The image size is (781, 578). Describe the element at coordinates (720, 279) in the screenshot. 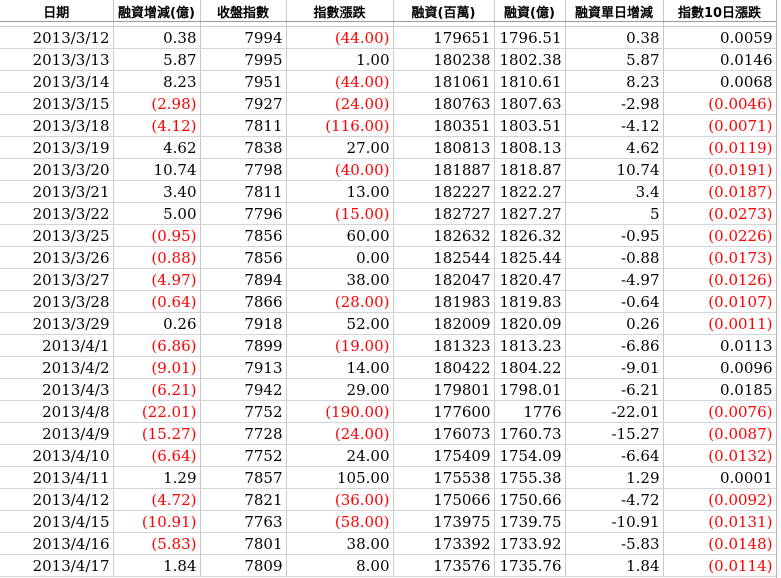

I see `cell-index-10day-change: (0.0126)` at that location.